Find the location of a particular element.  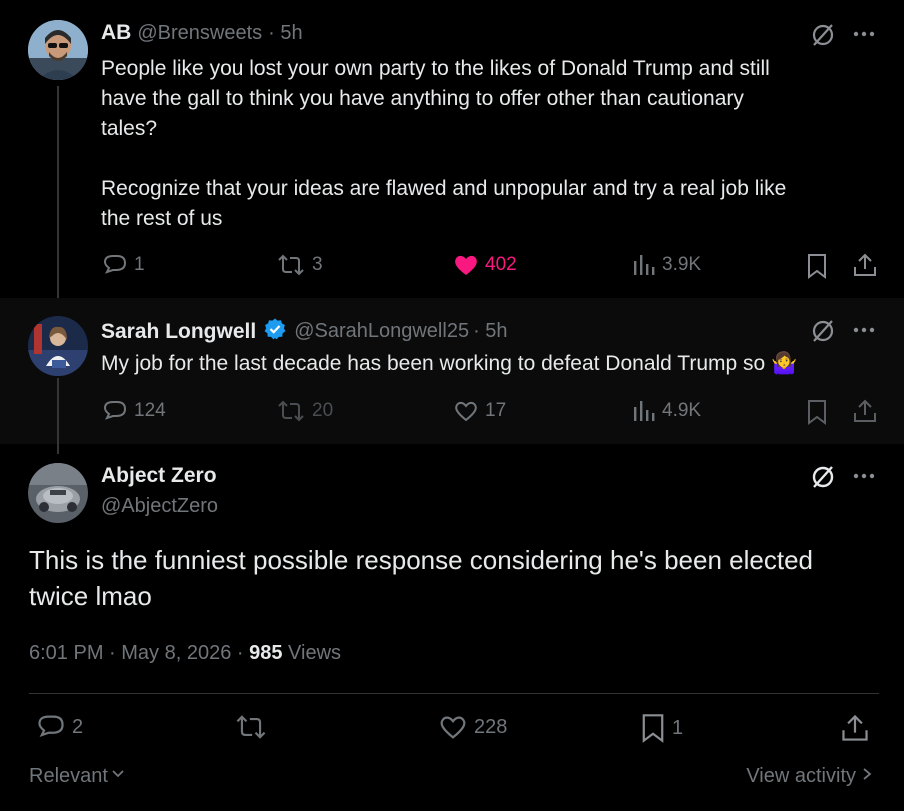

repost-button: 3 is located at coordinates (299, 265).